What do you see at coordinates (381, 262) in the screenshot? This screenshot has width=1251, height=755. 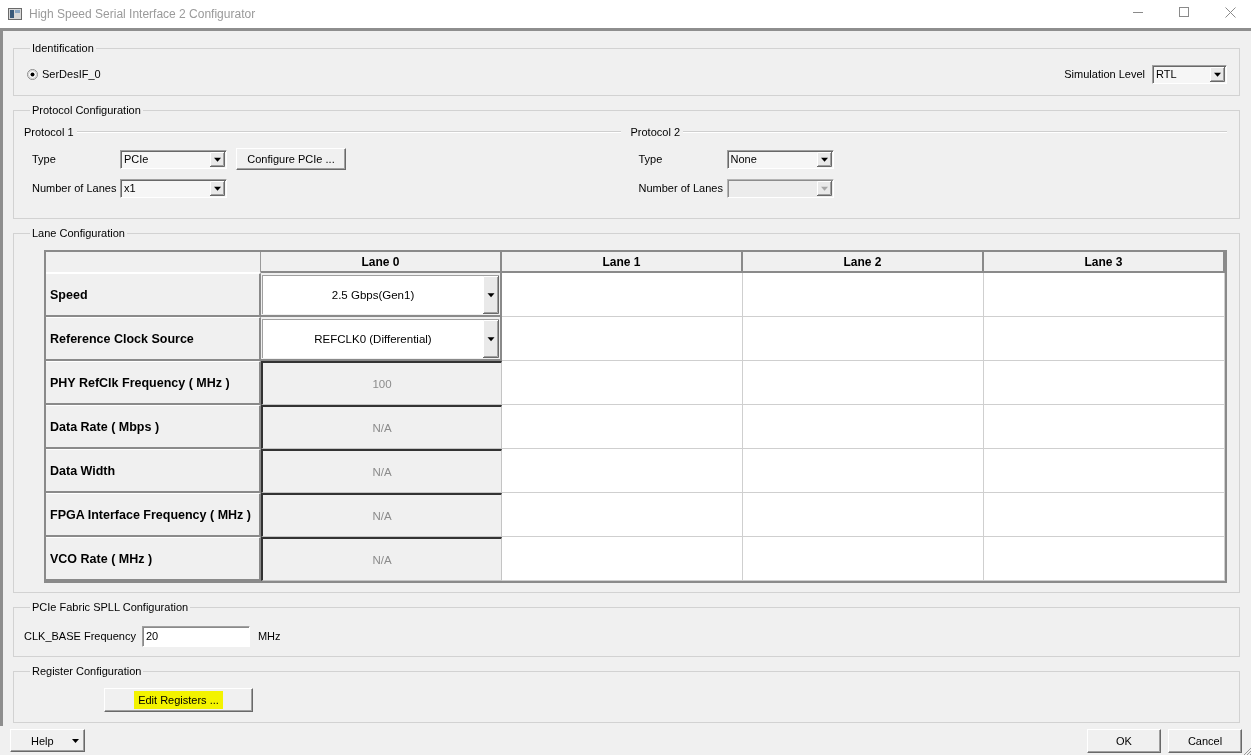 I see `column-header: Lane 0` at bounding box center [381, 262].